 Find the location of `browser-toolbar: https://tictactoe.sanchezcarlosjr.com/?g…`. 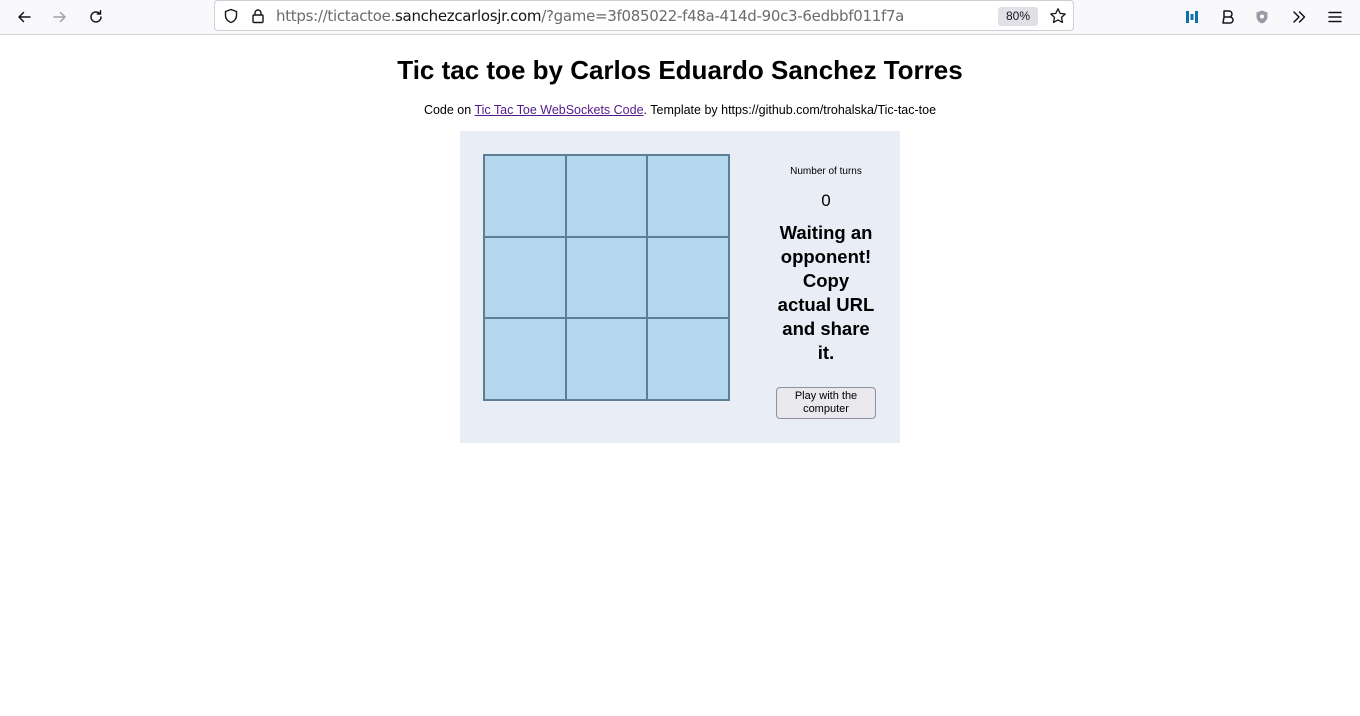

browser-toolbar: https://tictactoe.sanchezcarlosjr.com/?g… is located at coordinates (680, 17).